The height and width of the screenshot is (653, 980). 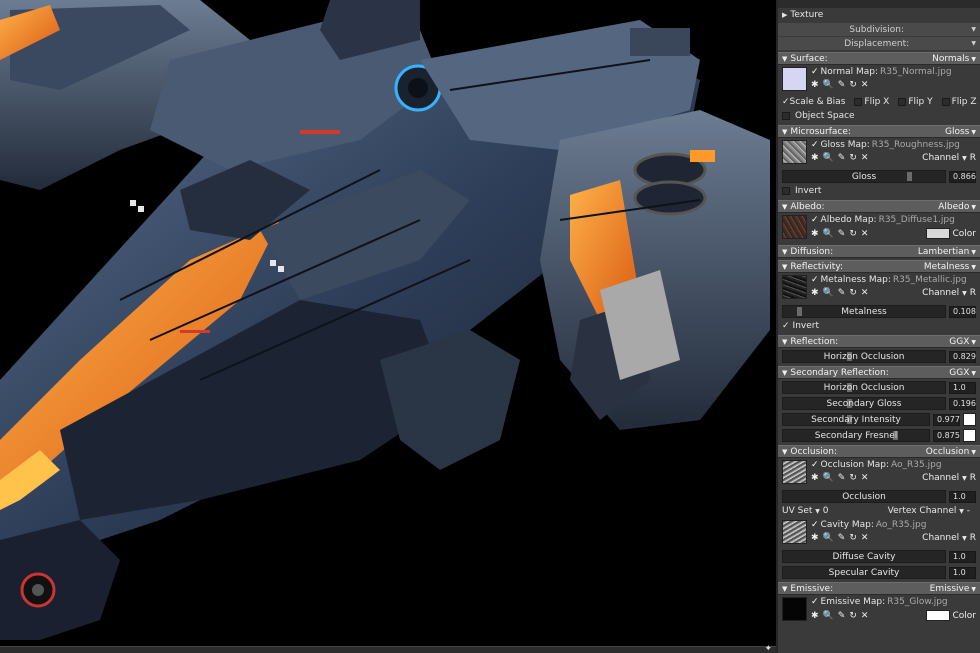 I want to click on normal-map-thumbnail, so click(x=794, y=79).